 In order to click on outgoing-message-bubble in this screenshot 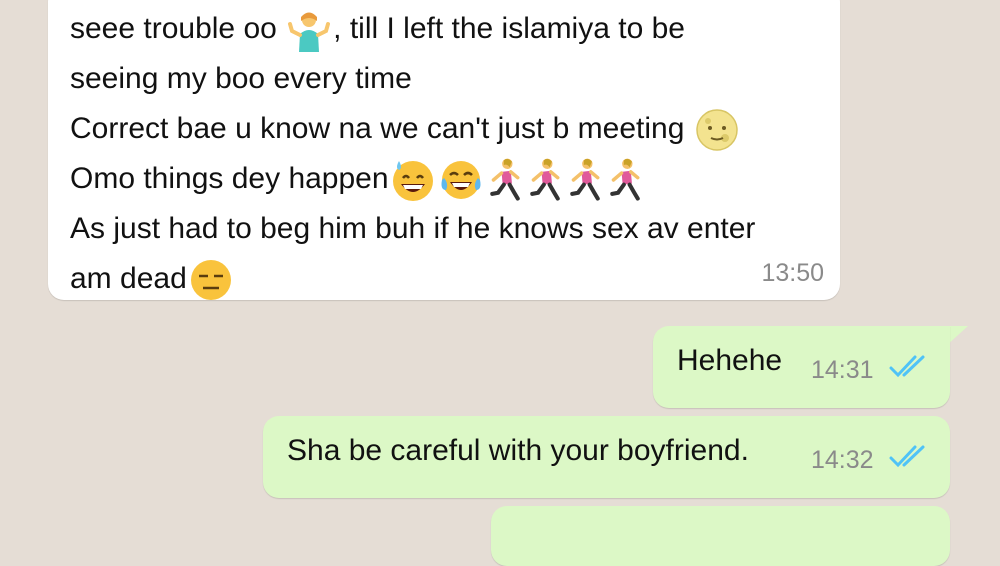, I will do `click(720, 536)`.